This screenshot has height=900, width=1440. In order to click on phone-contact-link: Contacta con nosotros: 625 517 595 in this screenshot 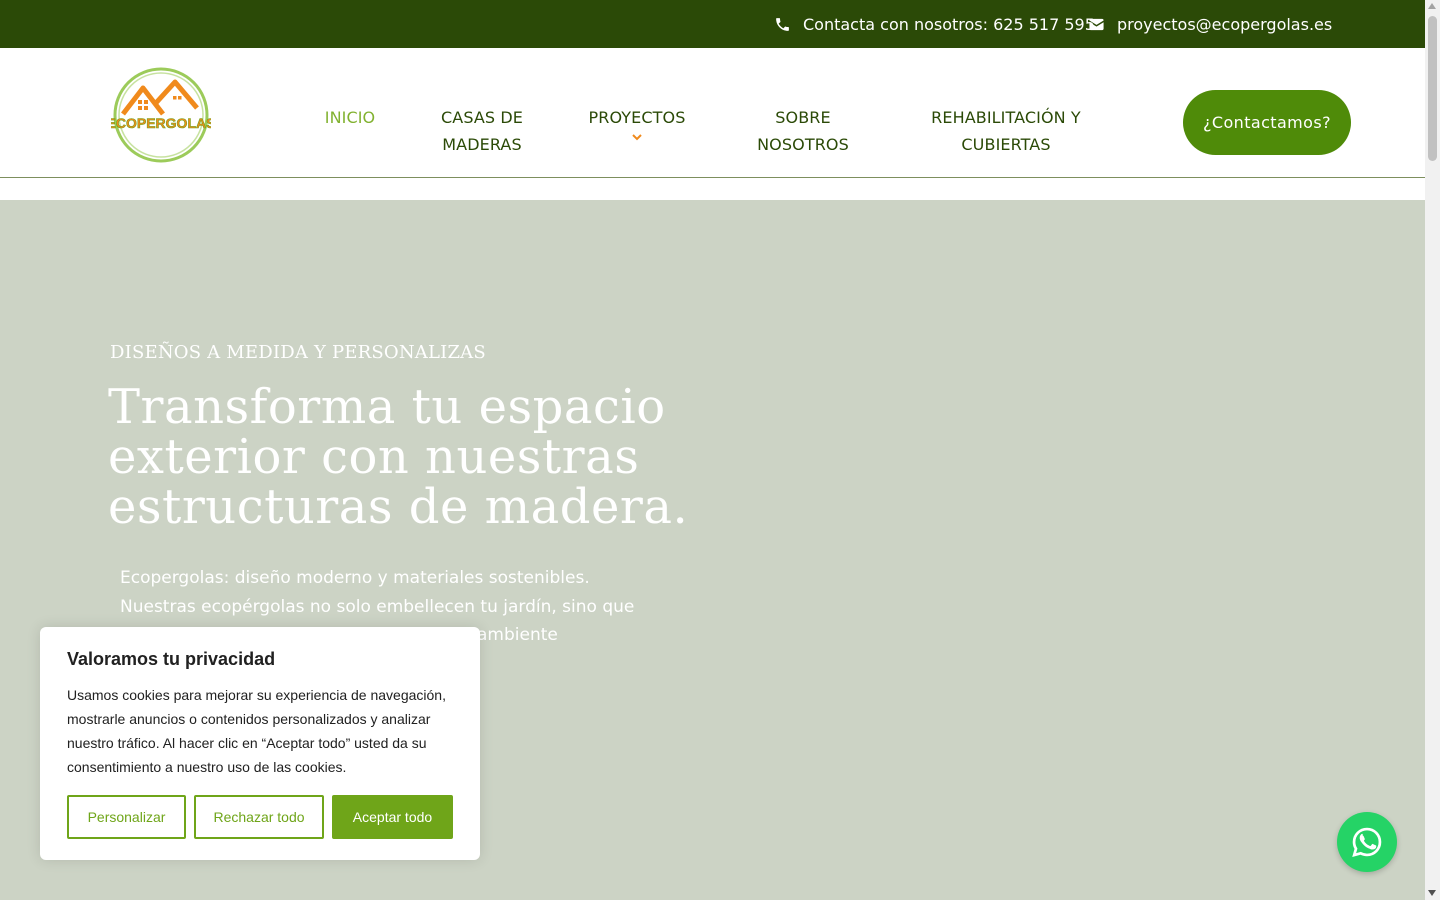, I will do `click(934, 24)`.